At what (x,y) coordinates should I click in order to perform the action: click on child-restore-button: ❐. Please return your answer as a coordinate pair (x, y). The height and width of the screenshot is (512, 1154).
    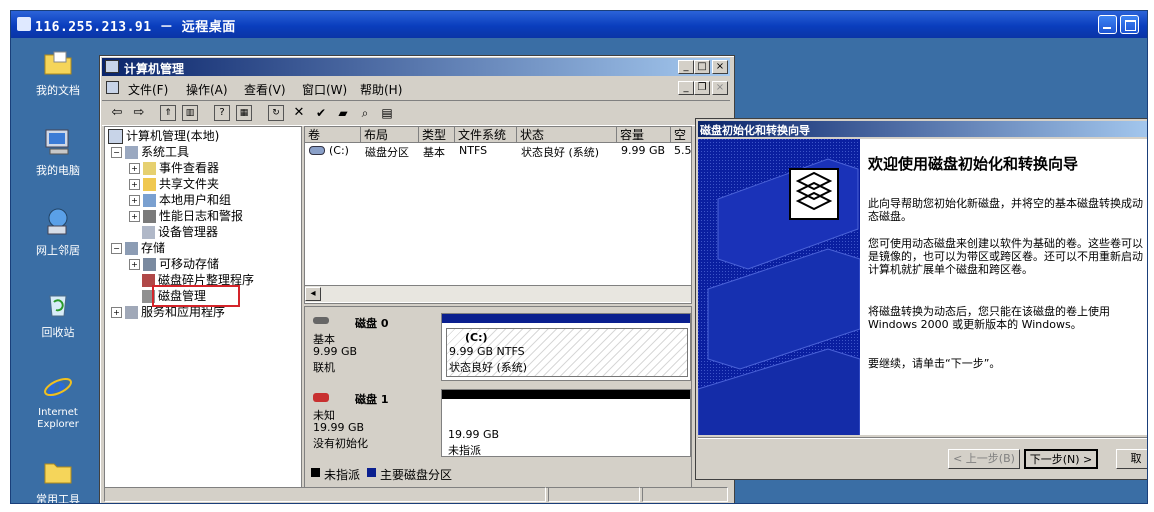
    Looking at the image, I should click on (702, 88).